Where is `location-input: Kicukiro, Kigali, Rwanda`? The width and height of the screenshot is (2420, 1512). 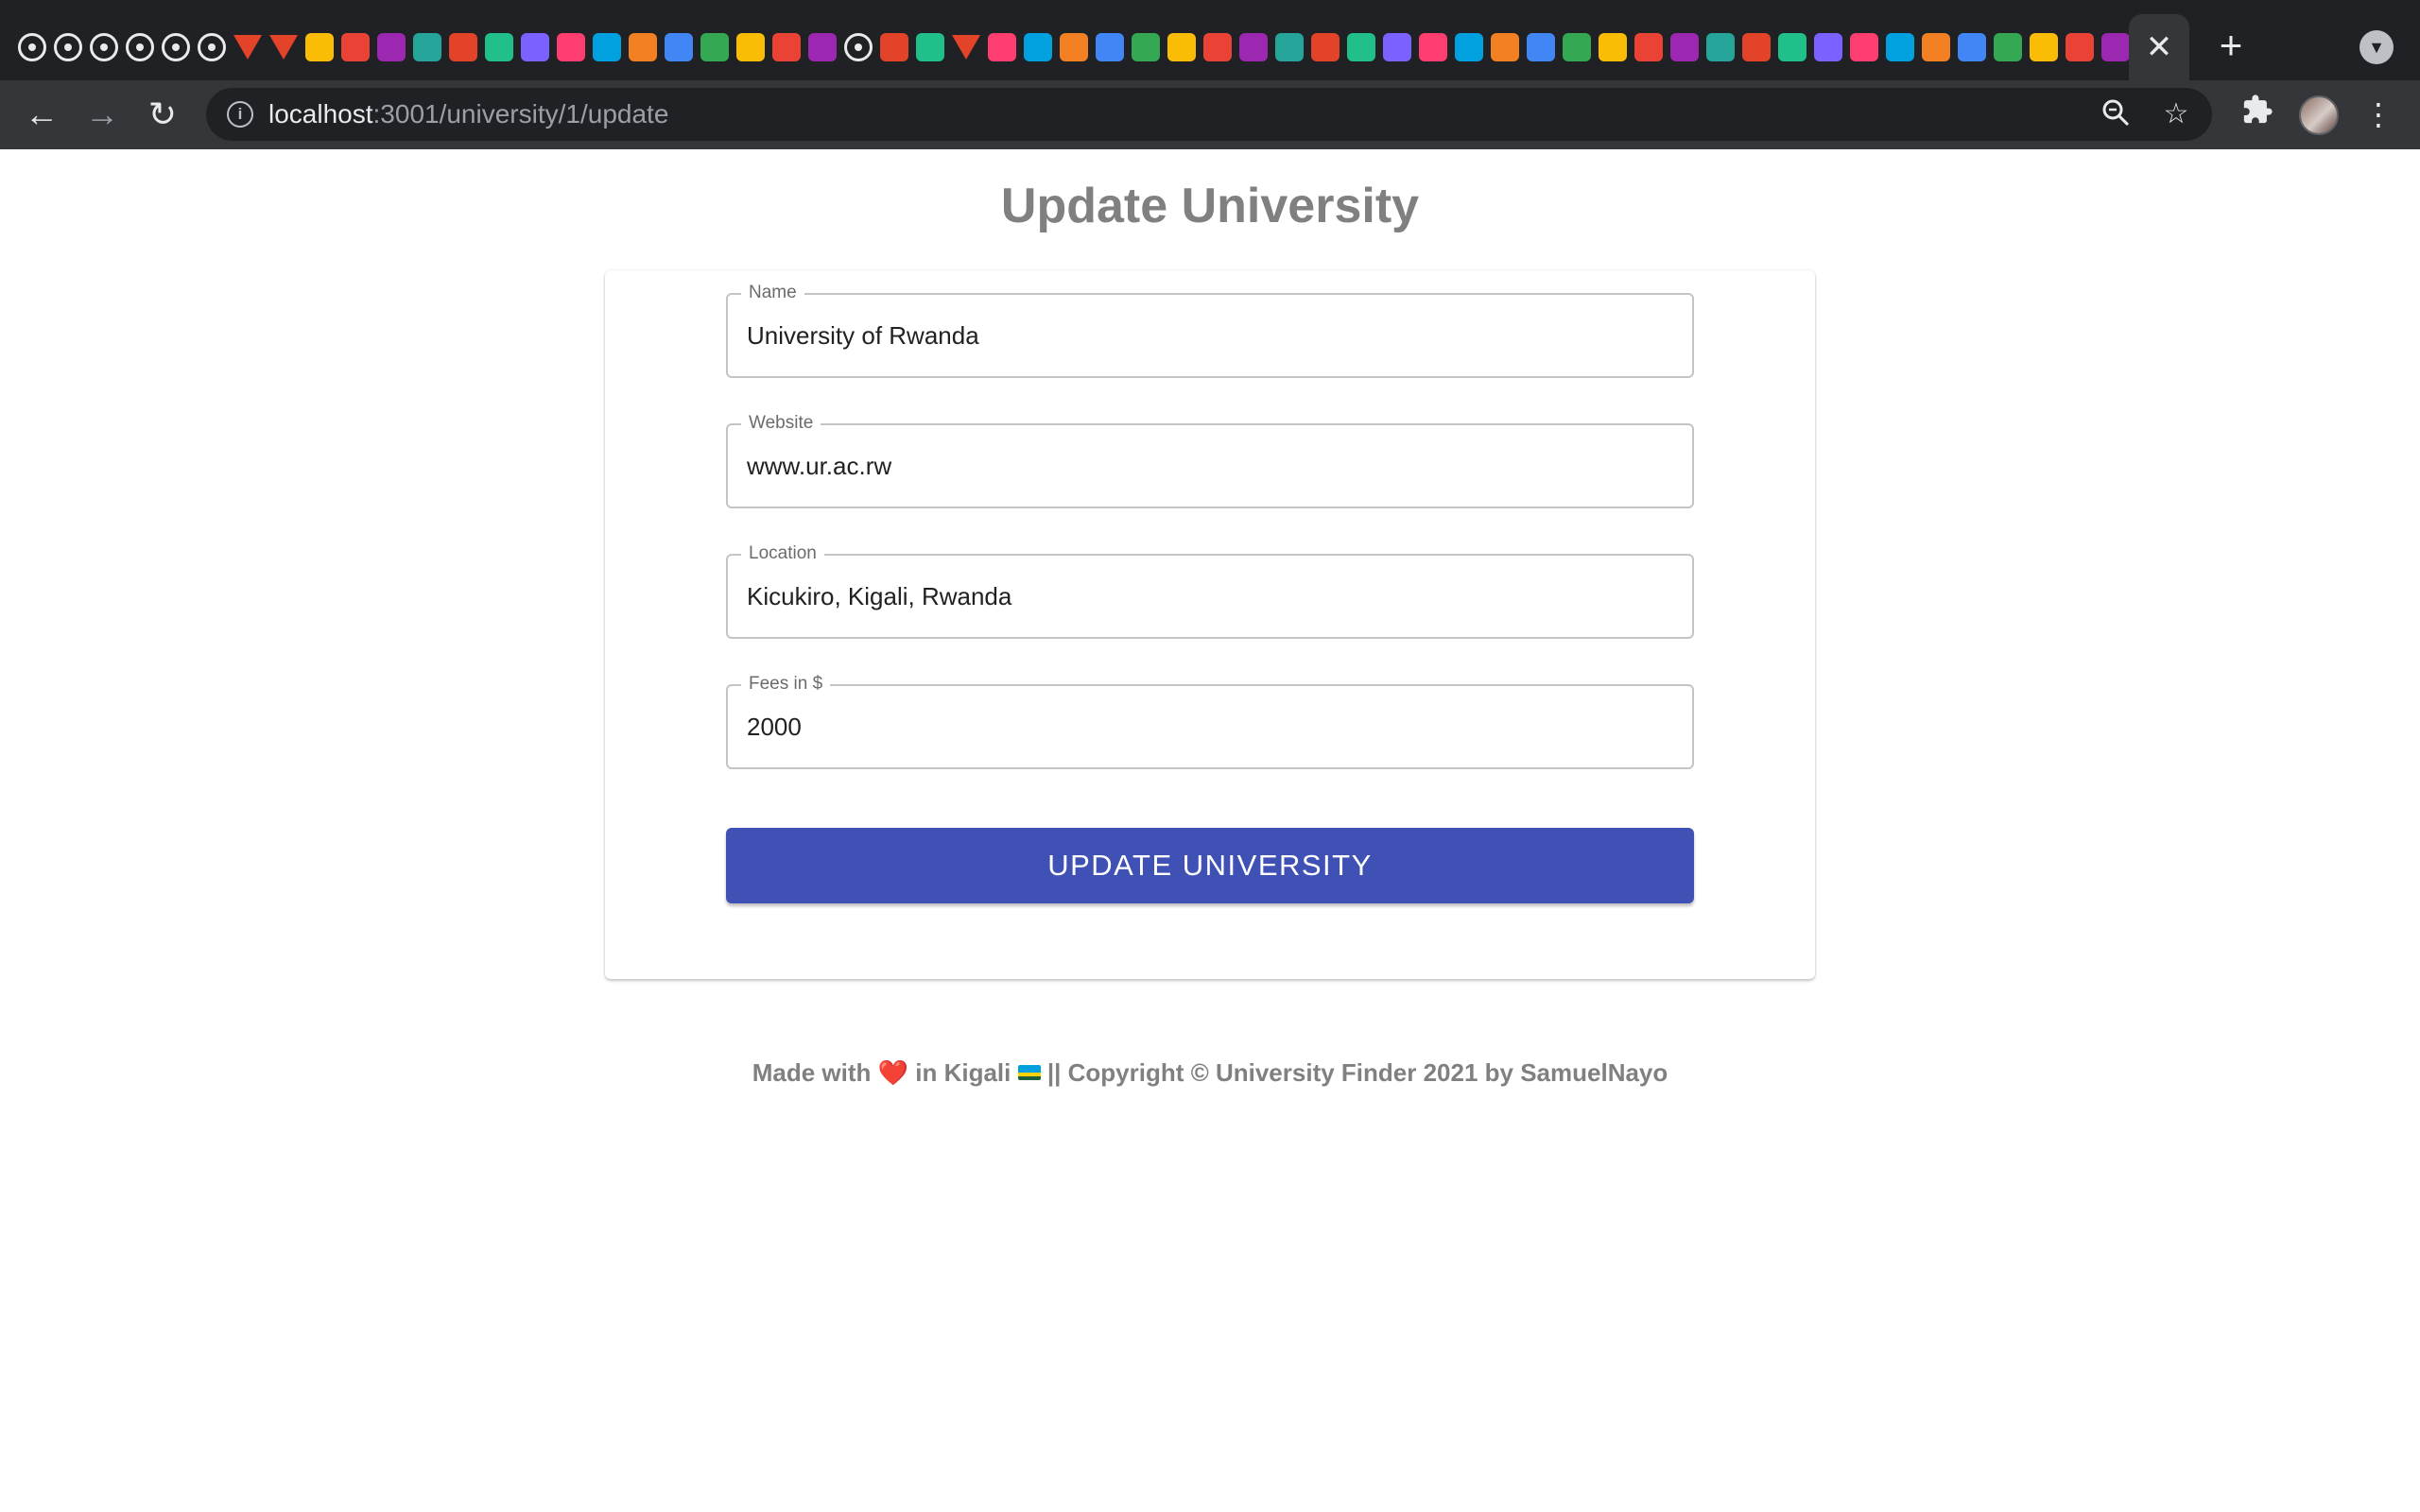 location-input: Kicukiro, Kigali, Rwanda is located at coordinates (879, 596).